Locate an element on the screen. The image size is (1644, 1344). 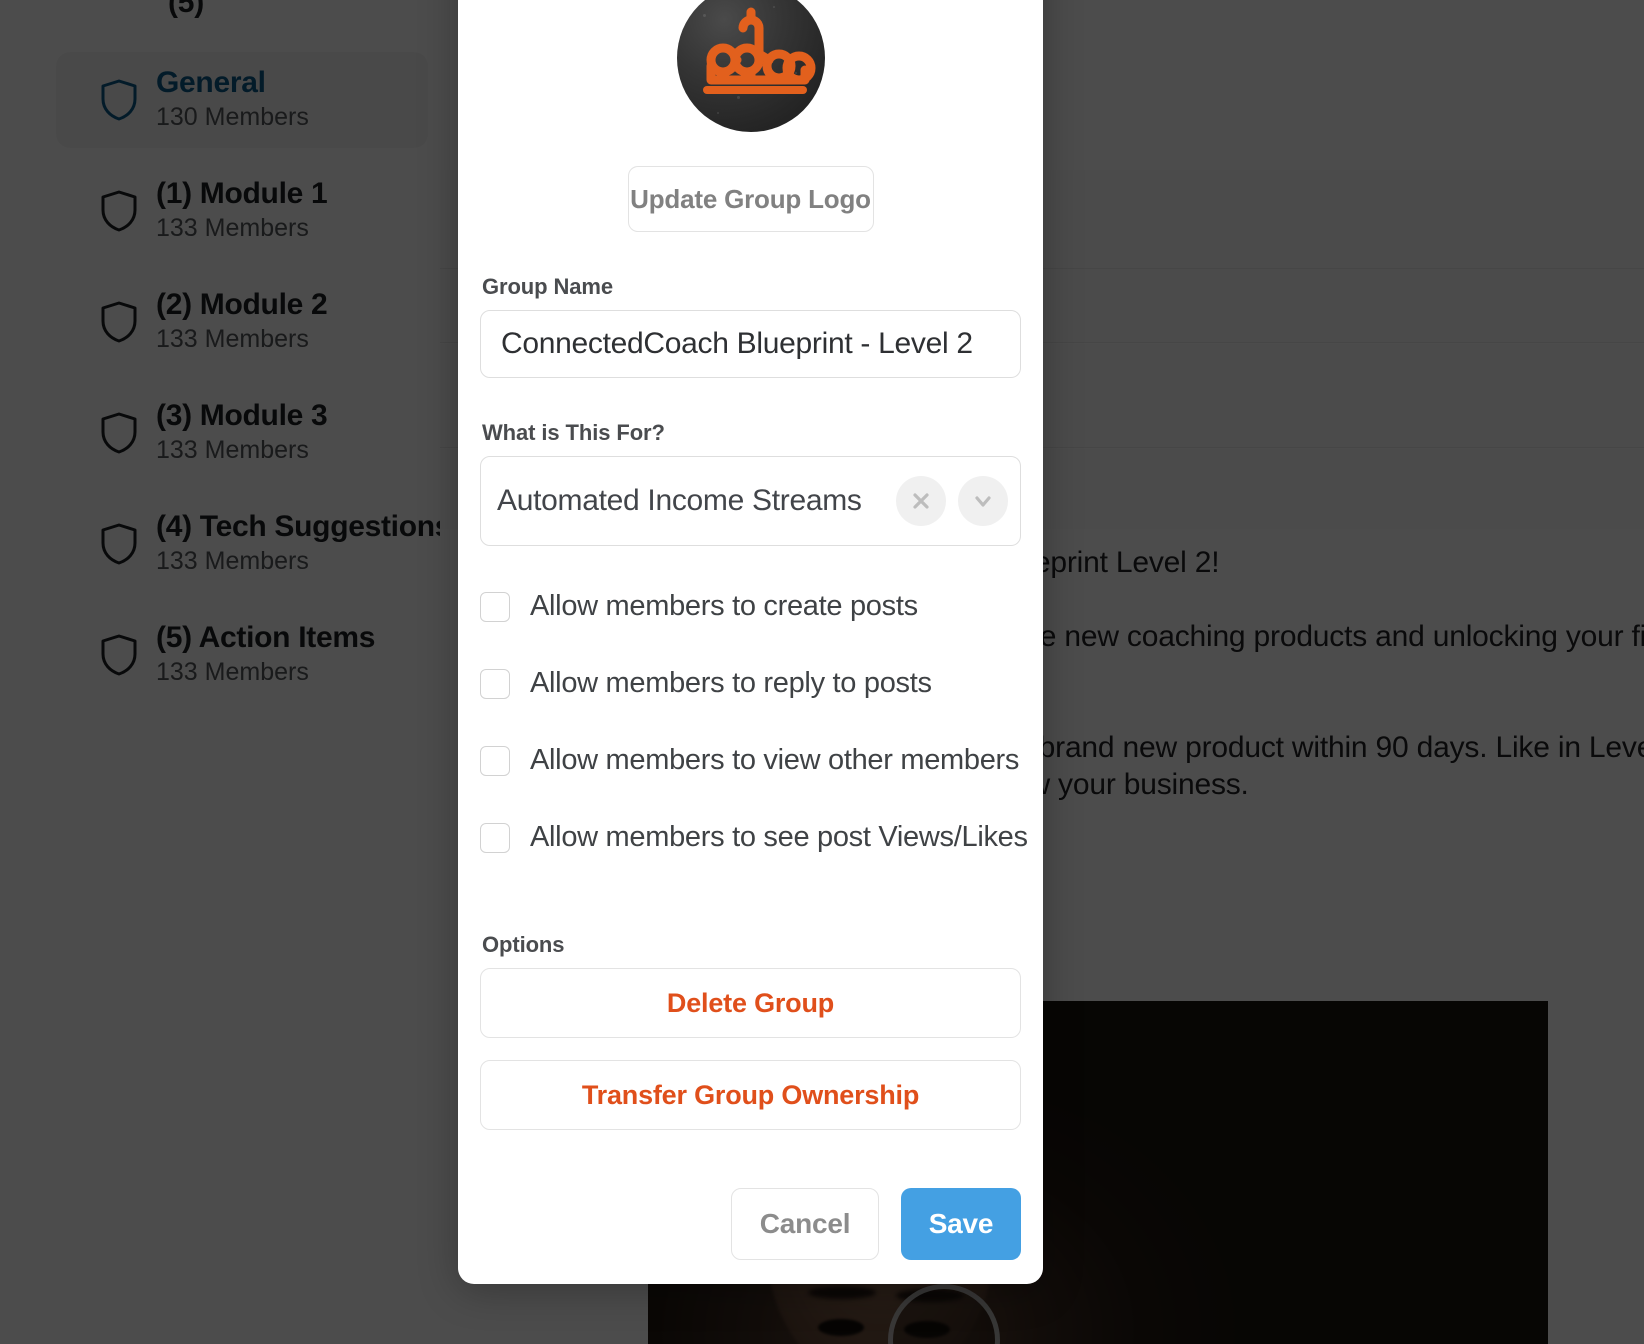
group-name-field-group: Group Name is located at coordinates (750, 326).